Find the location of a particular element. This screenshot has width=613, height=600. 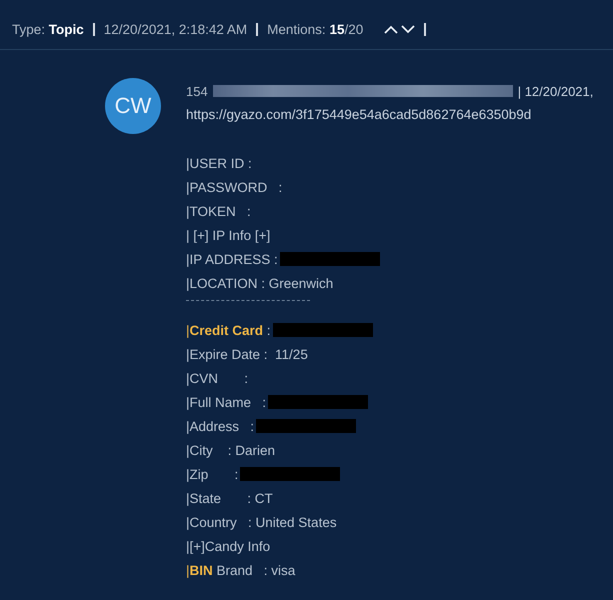

post-line: |Country : United States is located at coordinates (261, 522).